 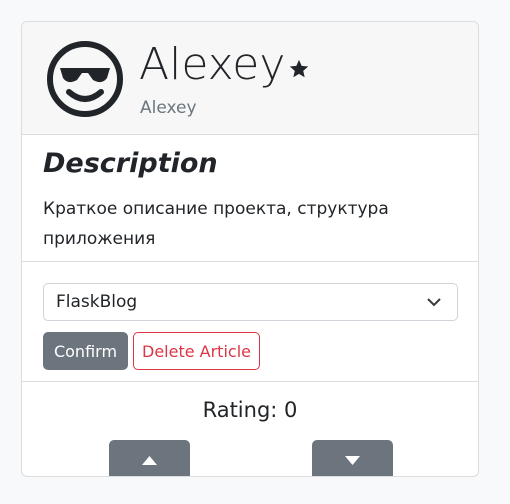 I want to click on description-title: Description, so click(x=130, y=163).